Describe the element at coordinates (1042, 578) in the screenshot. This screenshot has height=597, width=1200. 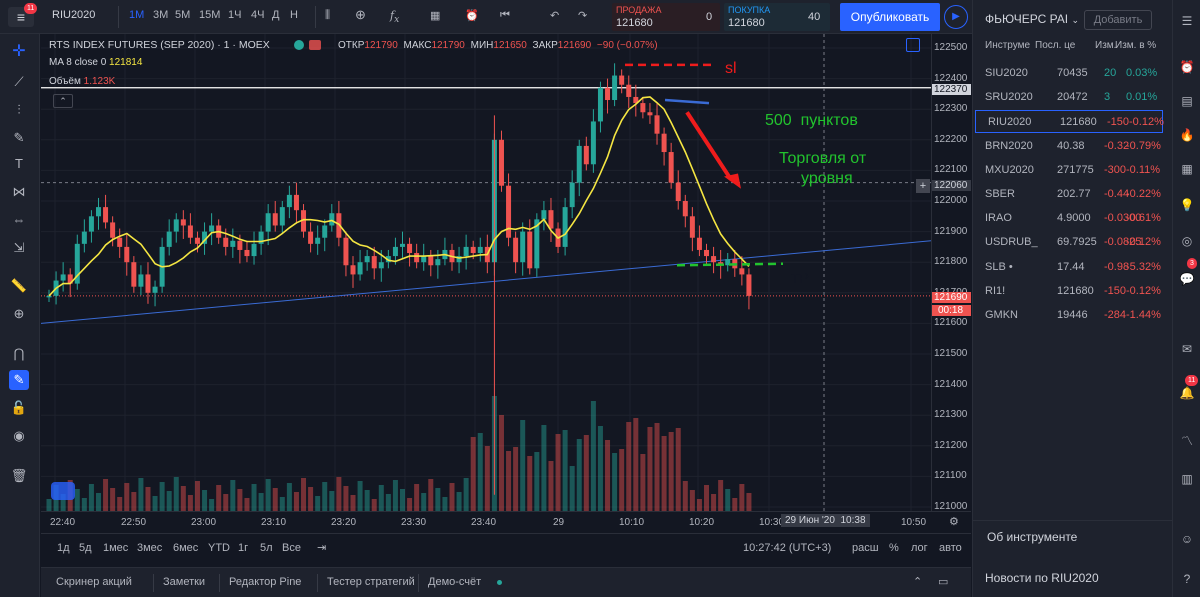
I see `news-link: Новости по RIU2020` at that location.